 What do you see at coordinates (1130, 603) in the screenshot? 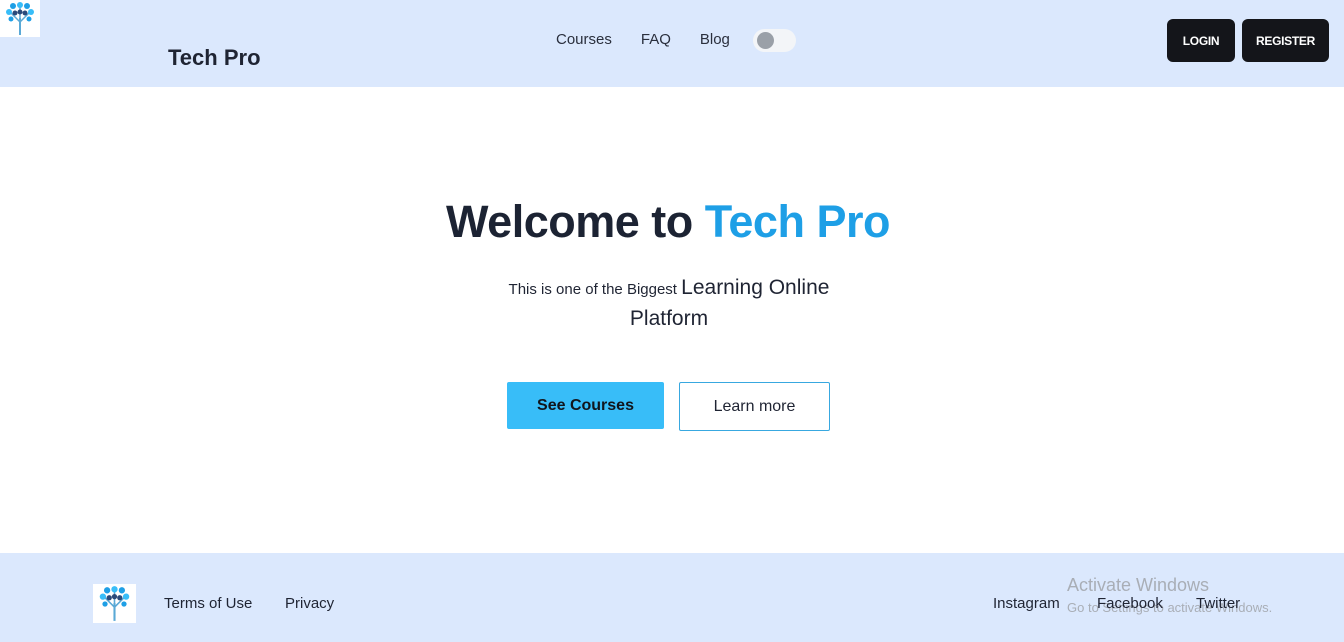
I see `footer-link-facebook: Facebook` at bounding box center [1130, 603].